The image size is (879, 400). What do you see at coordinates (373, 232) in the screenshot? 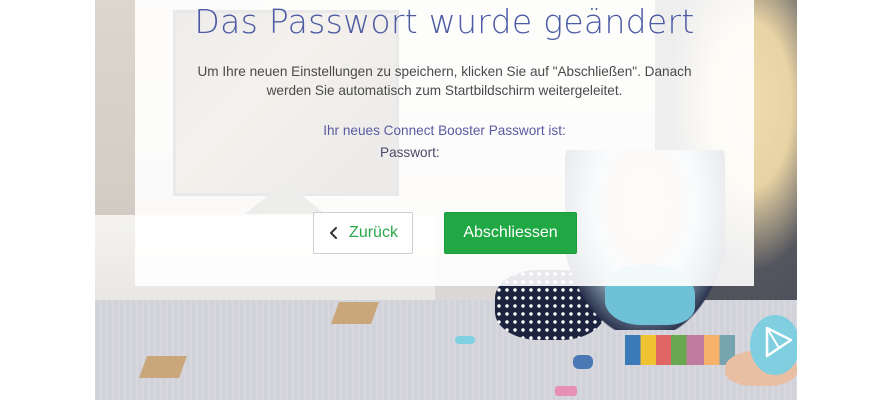
I see `back-button-label: Zurück` at bounding box center [373, 232].